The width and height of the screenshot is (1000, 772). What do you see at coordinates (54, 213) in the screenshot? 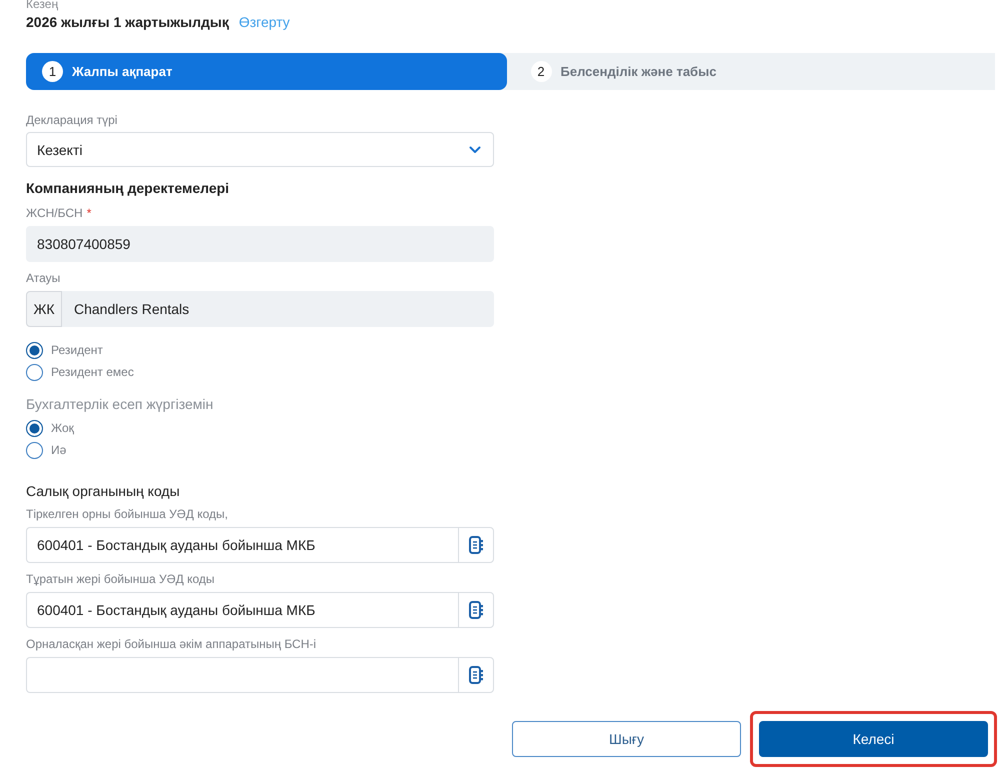
I see `field-label: ЖСН/БСН` at bounding box center [54, 213].